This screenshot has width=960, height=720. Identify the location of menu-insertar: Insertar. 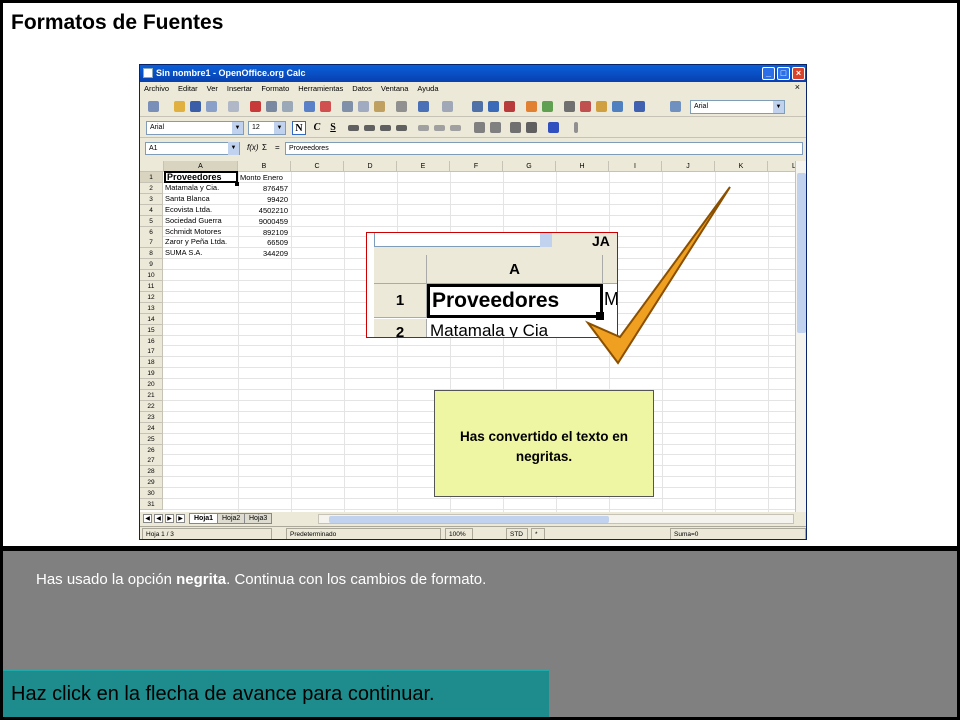
(239, 89).